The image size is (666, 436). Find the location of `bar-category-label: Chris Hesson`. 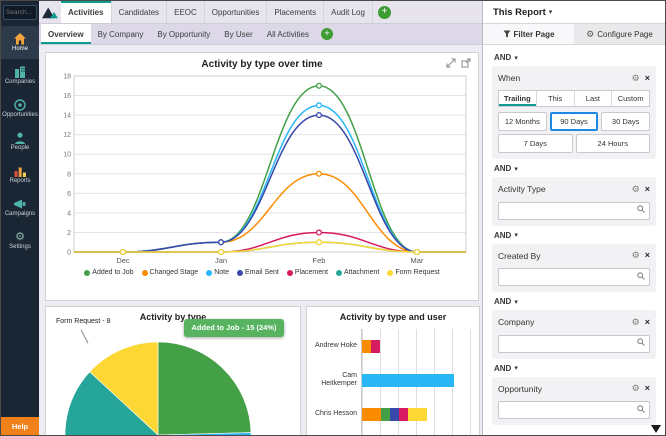

bar-category-label: Chris Hesson is located at coordinates (335, 413).